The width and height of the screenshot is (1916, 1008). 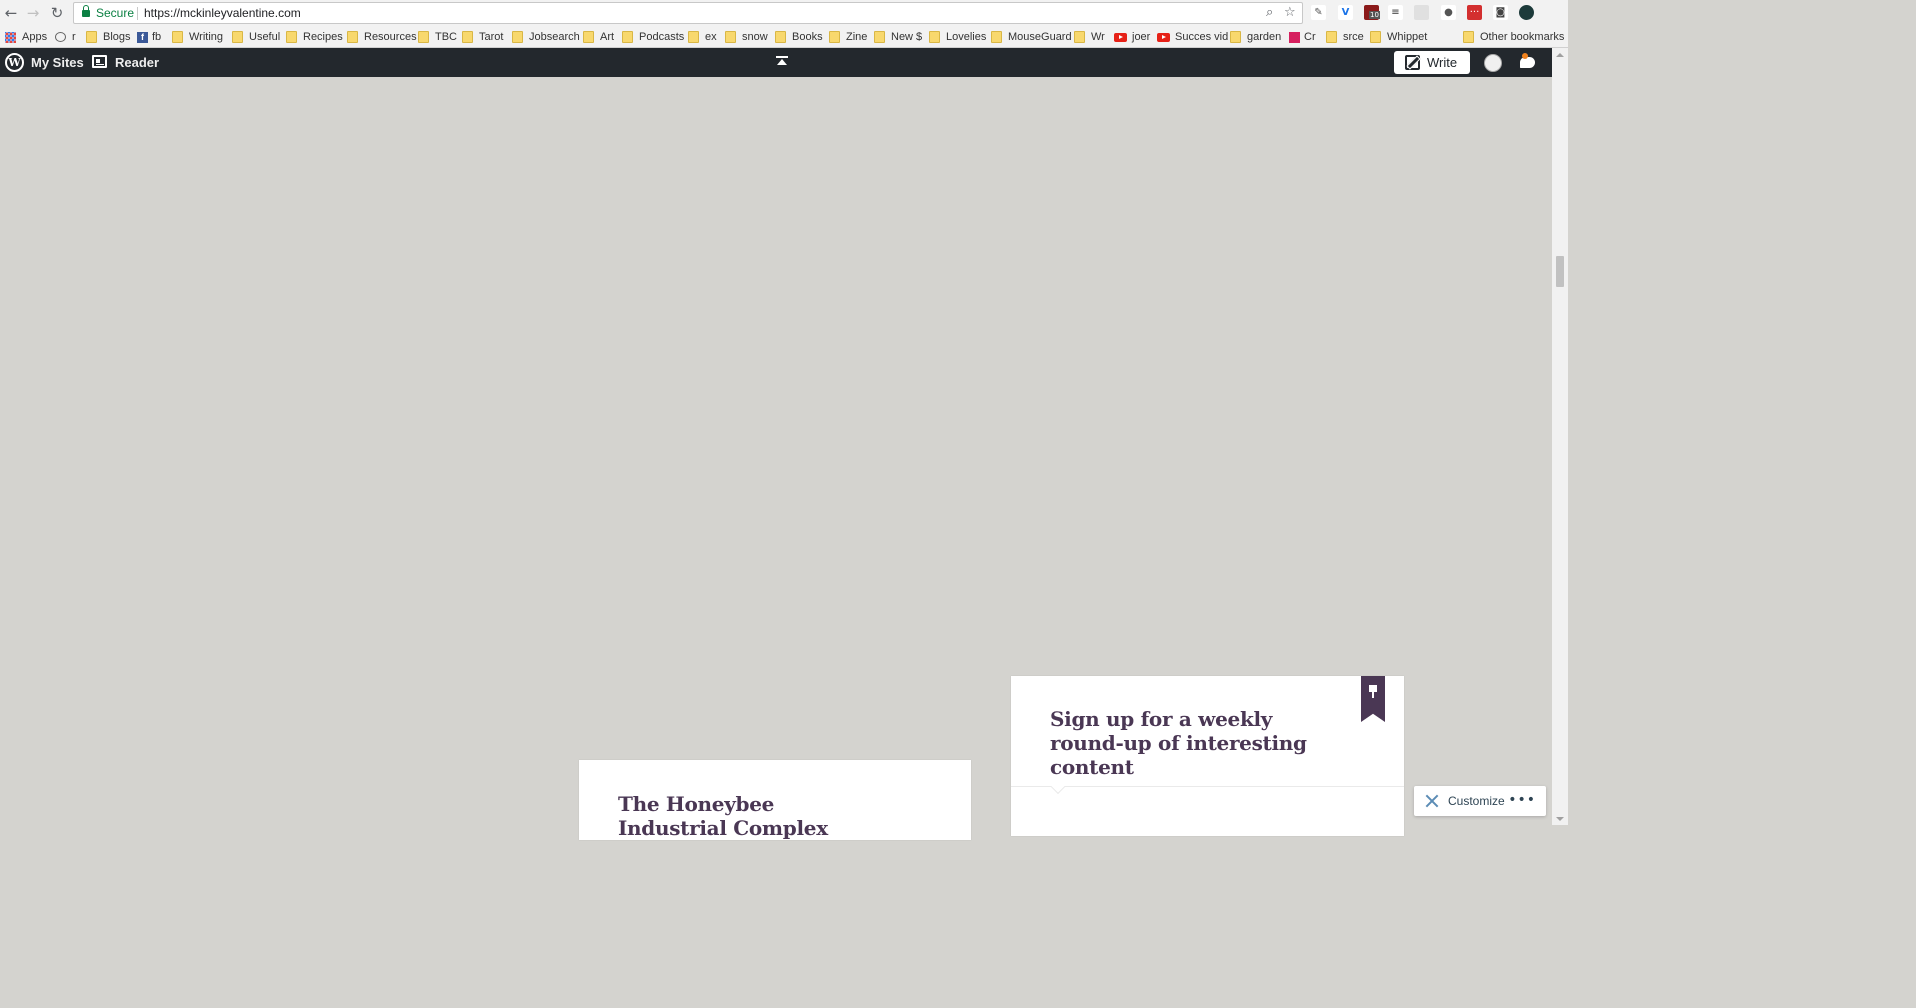 What do you see at coordinates (1089, 37) in the screenshot?
I see `bookmark-wr: Wr` at bounding box center [1089, 37].